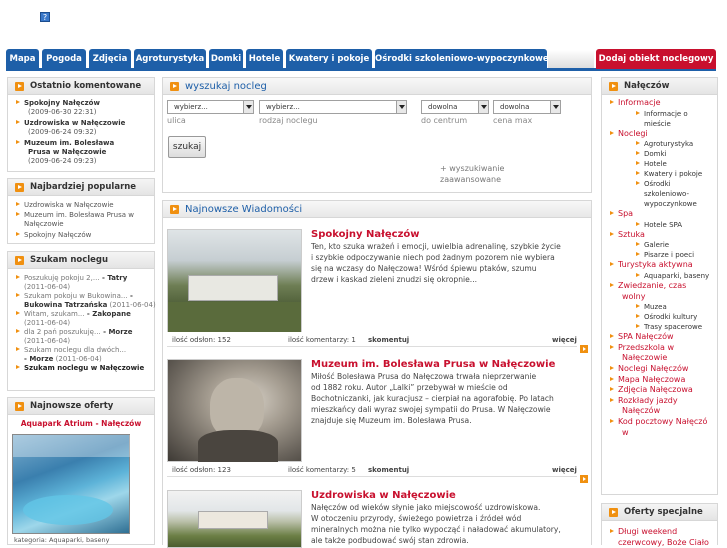  What do you see at coordinates (201, 340) in the screenshot?
I see `news-1-views: ilość odsłon: 152` at bounding box center [201, 340].